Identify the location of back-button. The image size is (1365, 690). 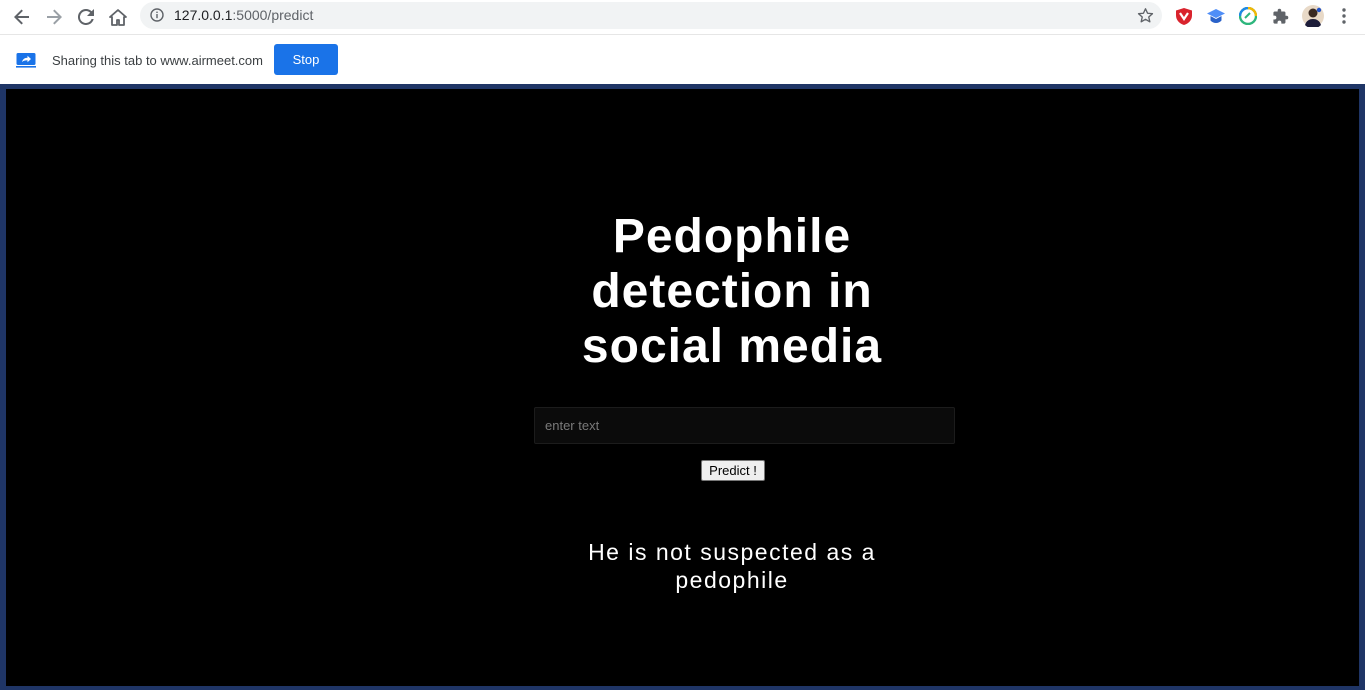
(22, 17).